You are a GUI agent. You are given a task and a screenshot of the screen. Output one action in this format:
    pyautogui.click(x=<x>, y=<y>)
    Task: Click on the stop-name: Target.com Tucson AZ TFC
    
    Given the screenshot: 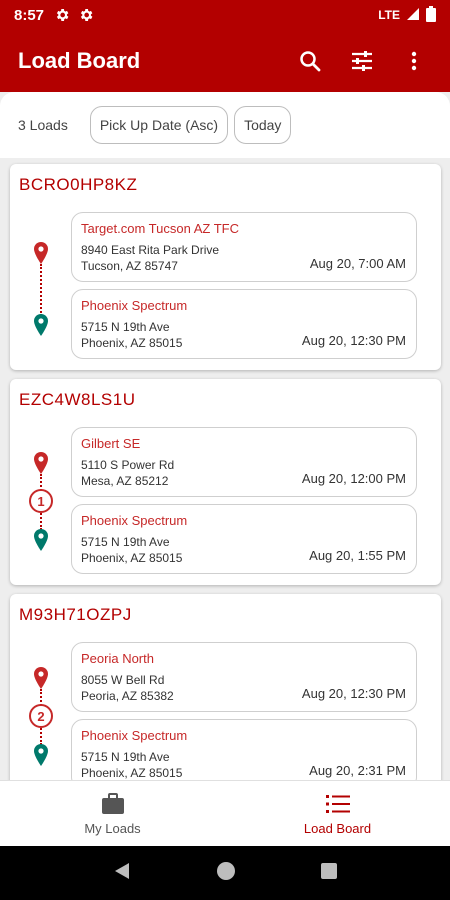 What is the action you would take?
    pyautogui.click(x=160, y=228)
    